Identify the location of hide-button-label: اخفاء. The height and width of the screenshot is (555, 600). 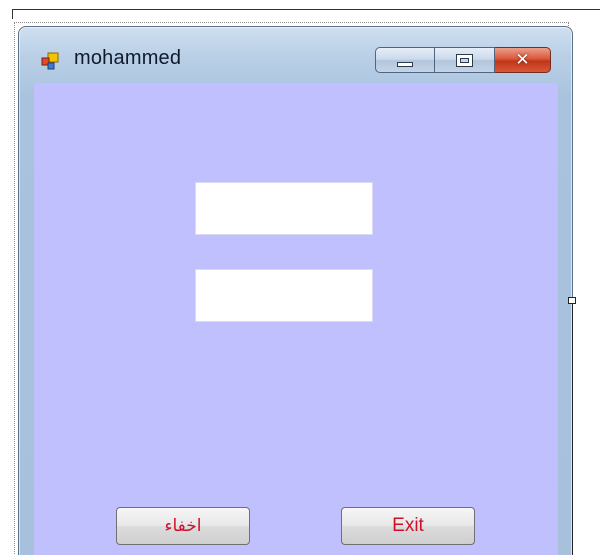
(183, 526).